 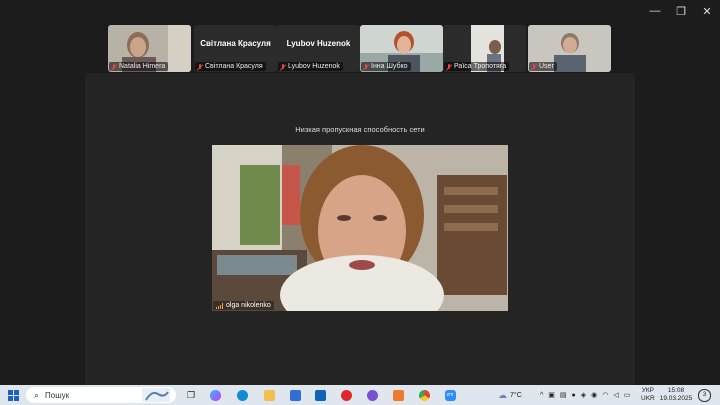 I want to click on search-icon: ⌕, so click(x=37, y=394).